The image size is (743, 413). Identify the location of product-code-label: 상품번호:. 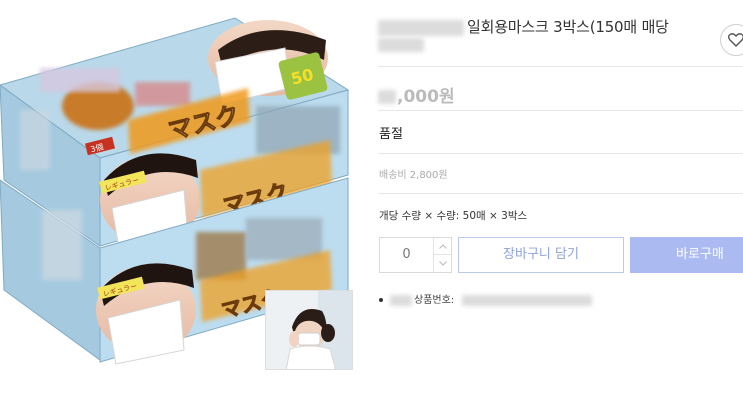
(434, 300).